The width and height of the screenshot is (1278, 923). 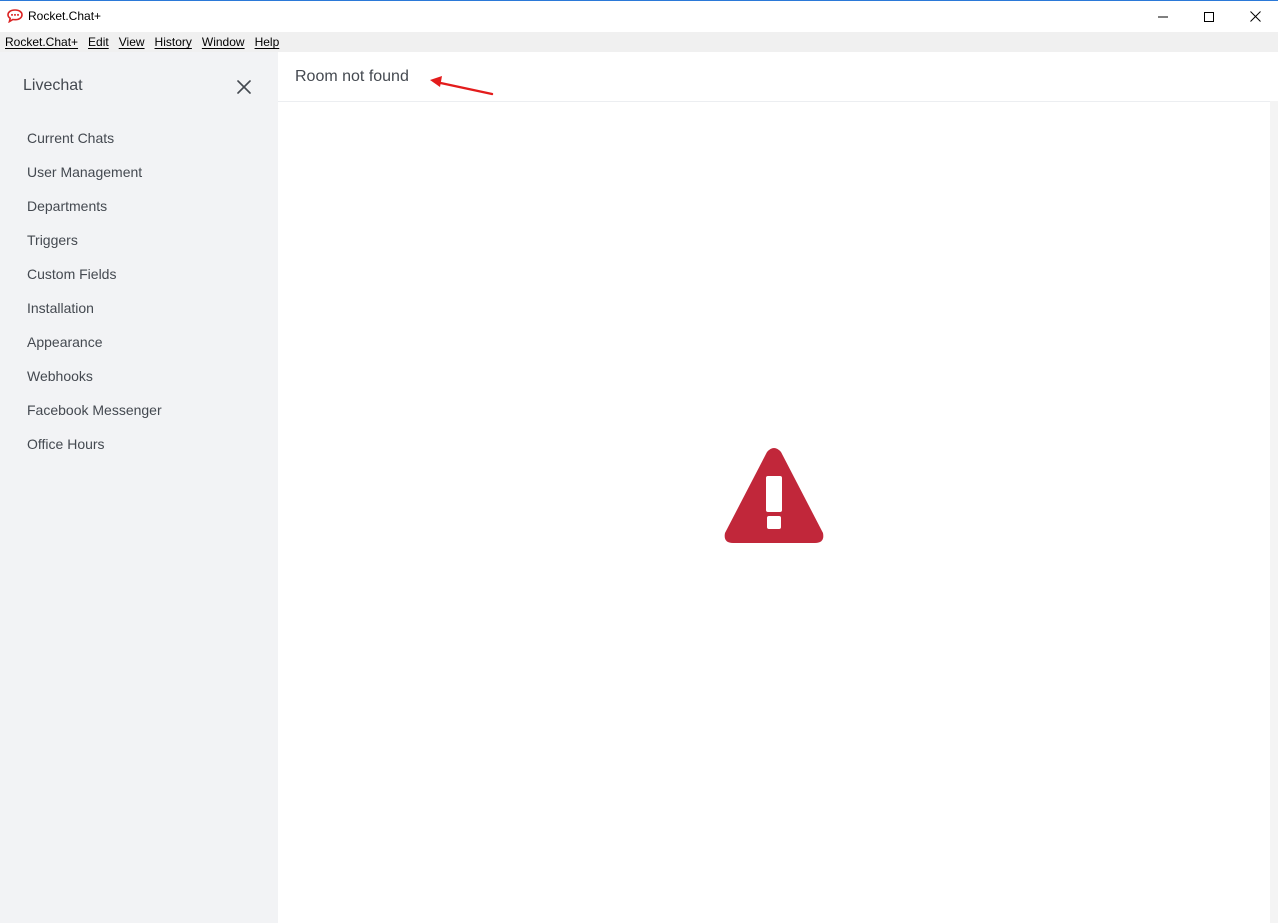 I want to click on page-title: Room not found, so click(x=352, y=76).